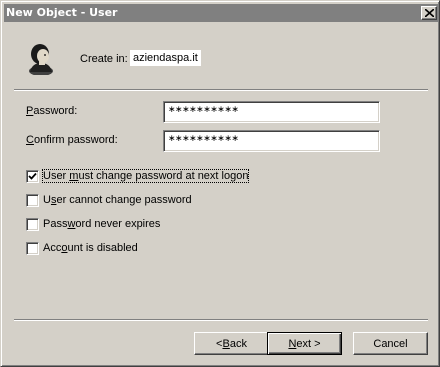 The height and width of the screenshot is (367, 440). I want to click on top-separator, so click(221, 90).